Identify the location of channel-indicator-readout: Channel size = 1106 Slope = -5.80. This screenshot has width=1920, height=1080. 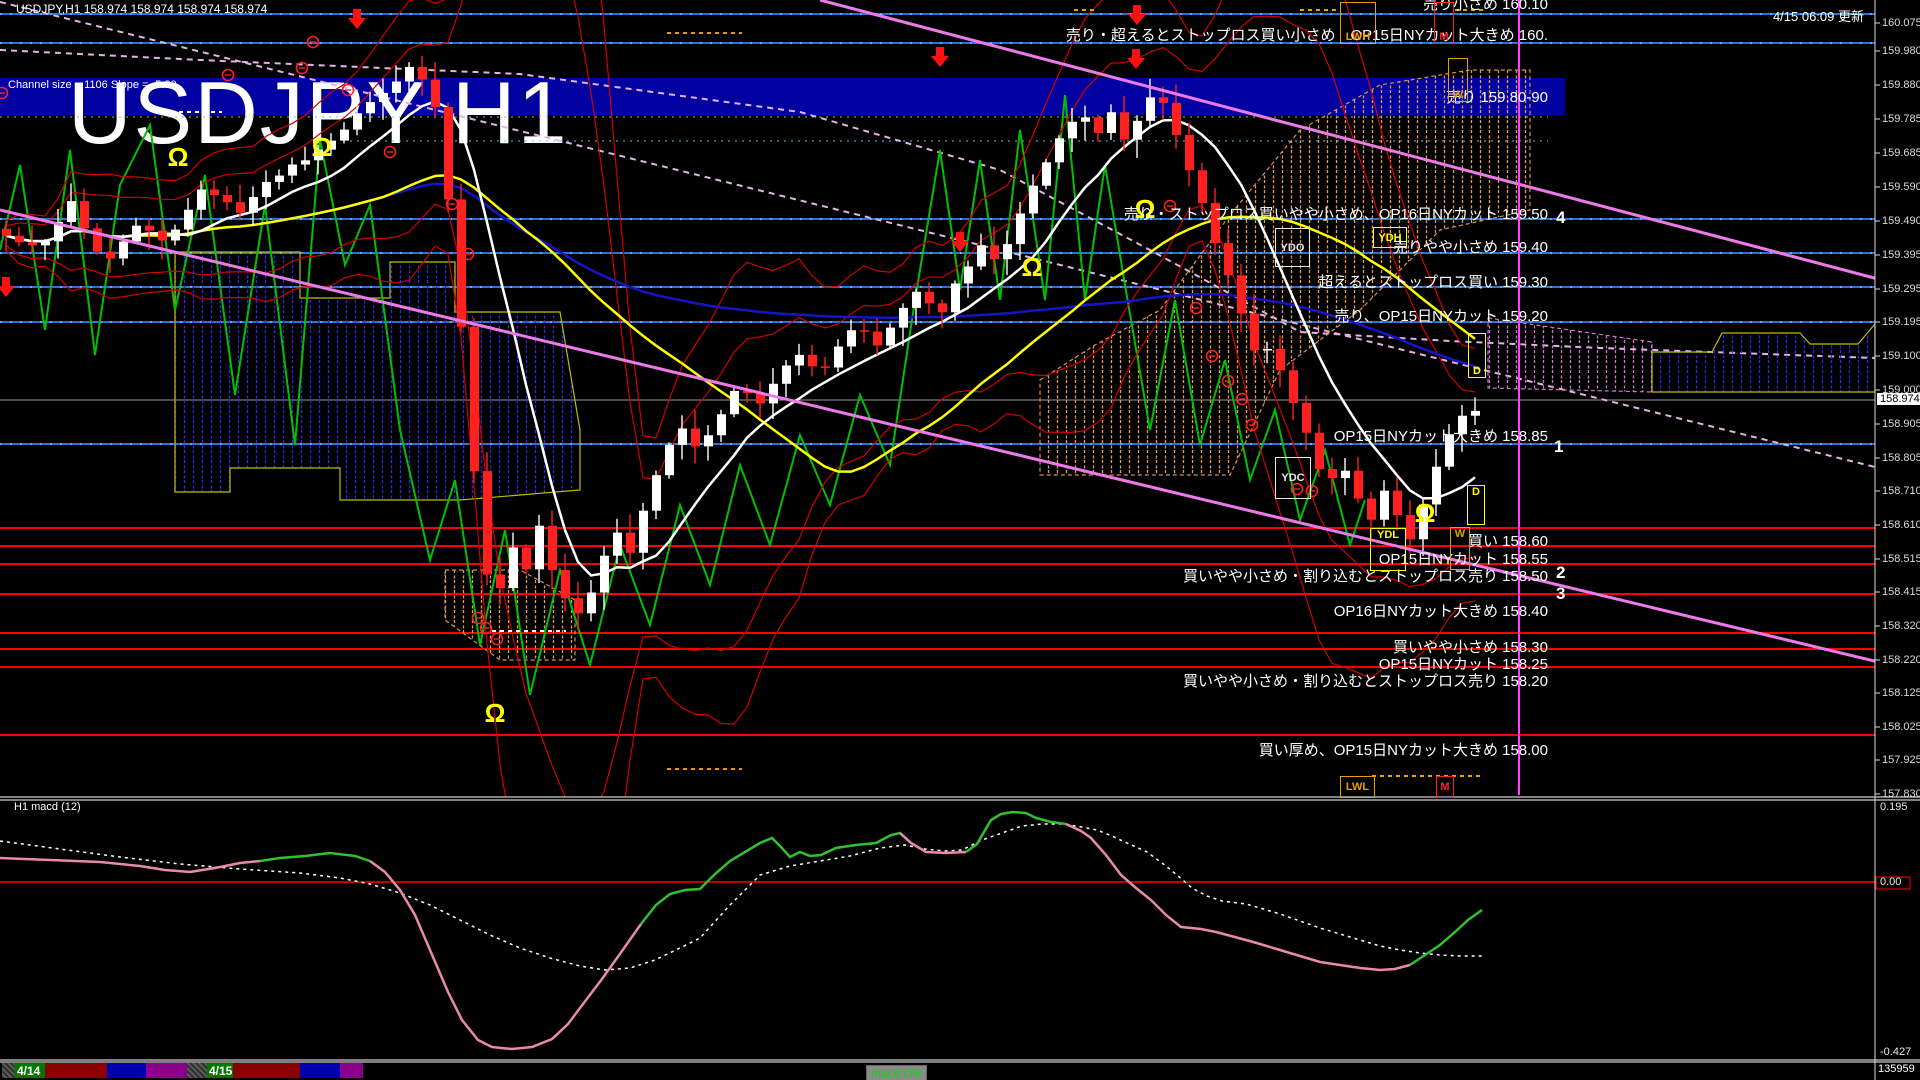
(92, 85).